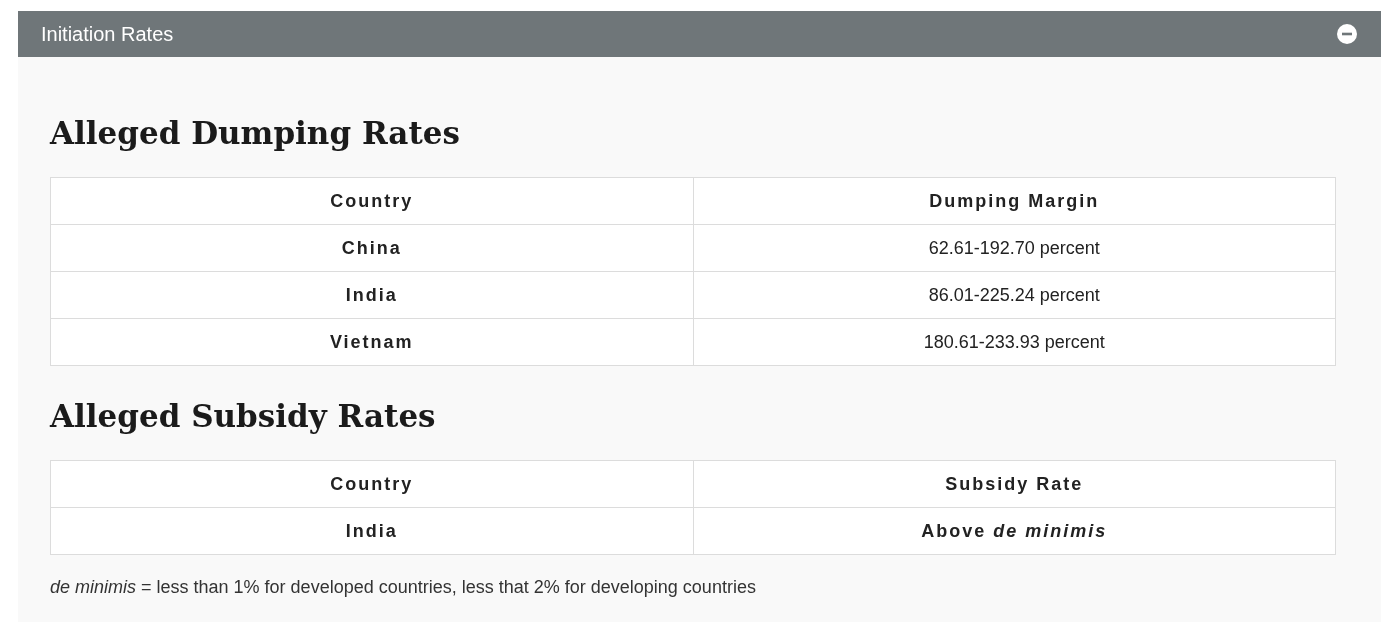 This screenshot has height=634, width=1398. What do you see at coordinates (243, 416) in the screenshot?
I see `section-heading: Alleged Subsidy Rates` at bounding box center [243, 416].